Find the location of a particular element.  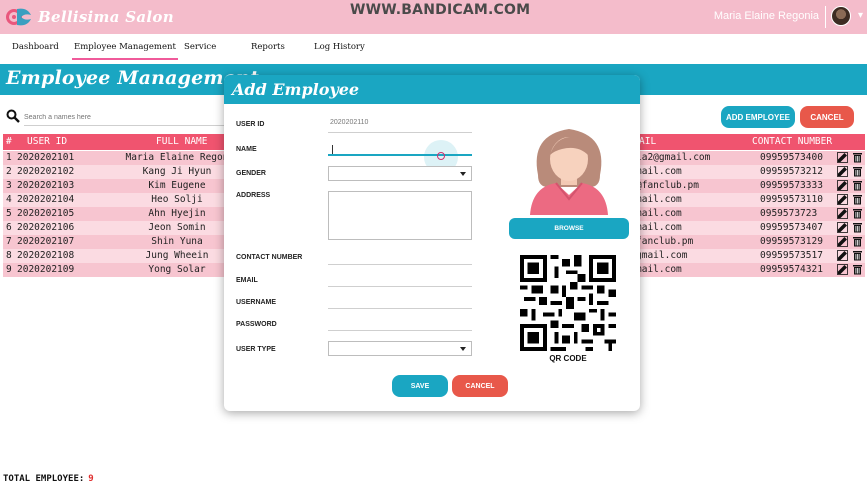

cell-user-id: 2020202109 is located at coordinates (46, 269).